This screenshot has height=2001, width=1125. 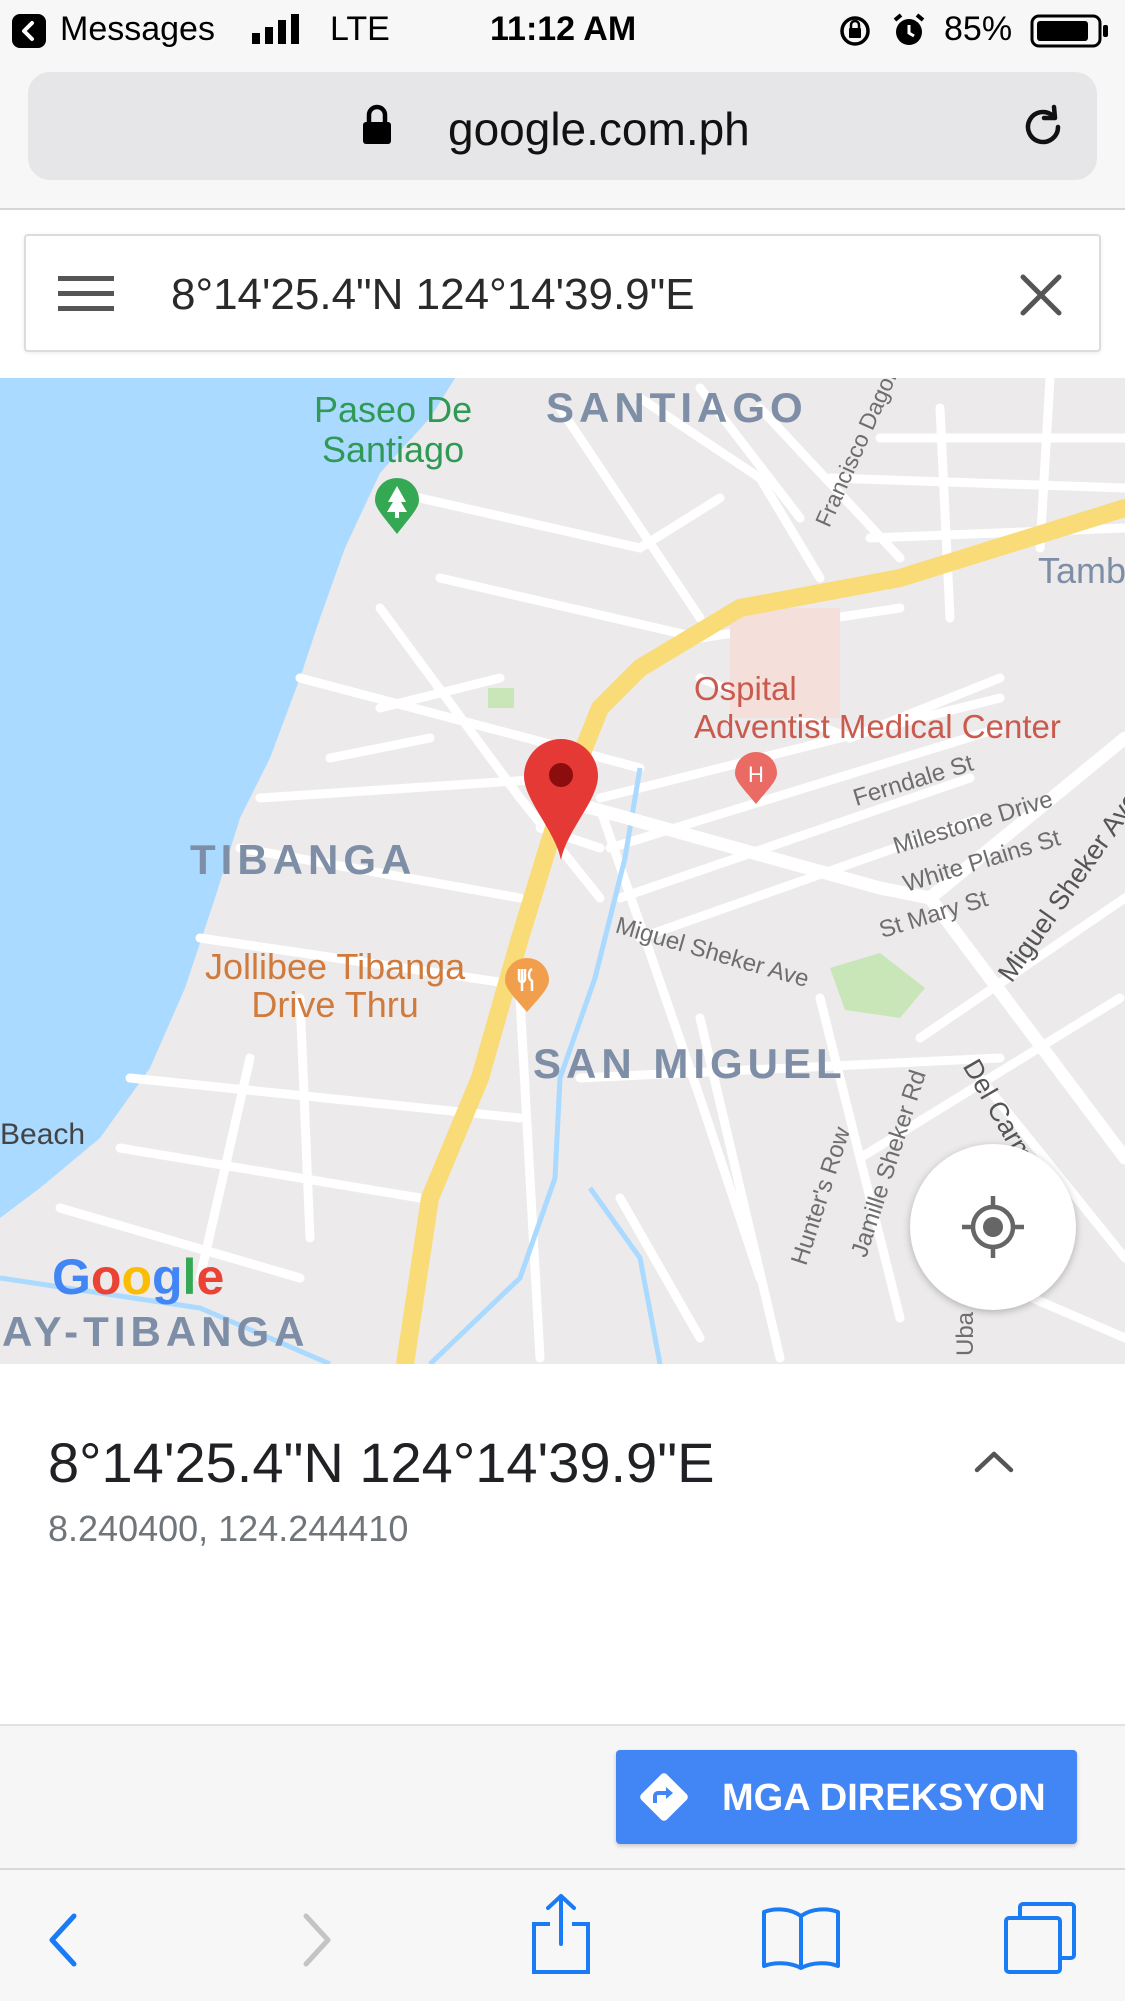 I want to click on hospital-icon: H, so click(x=756, y=781).